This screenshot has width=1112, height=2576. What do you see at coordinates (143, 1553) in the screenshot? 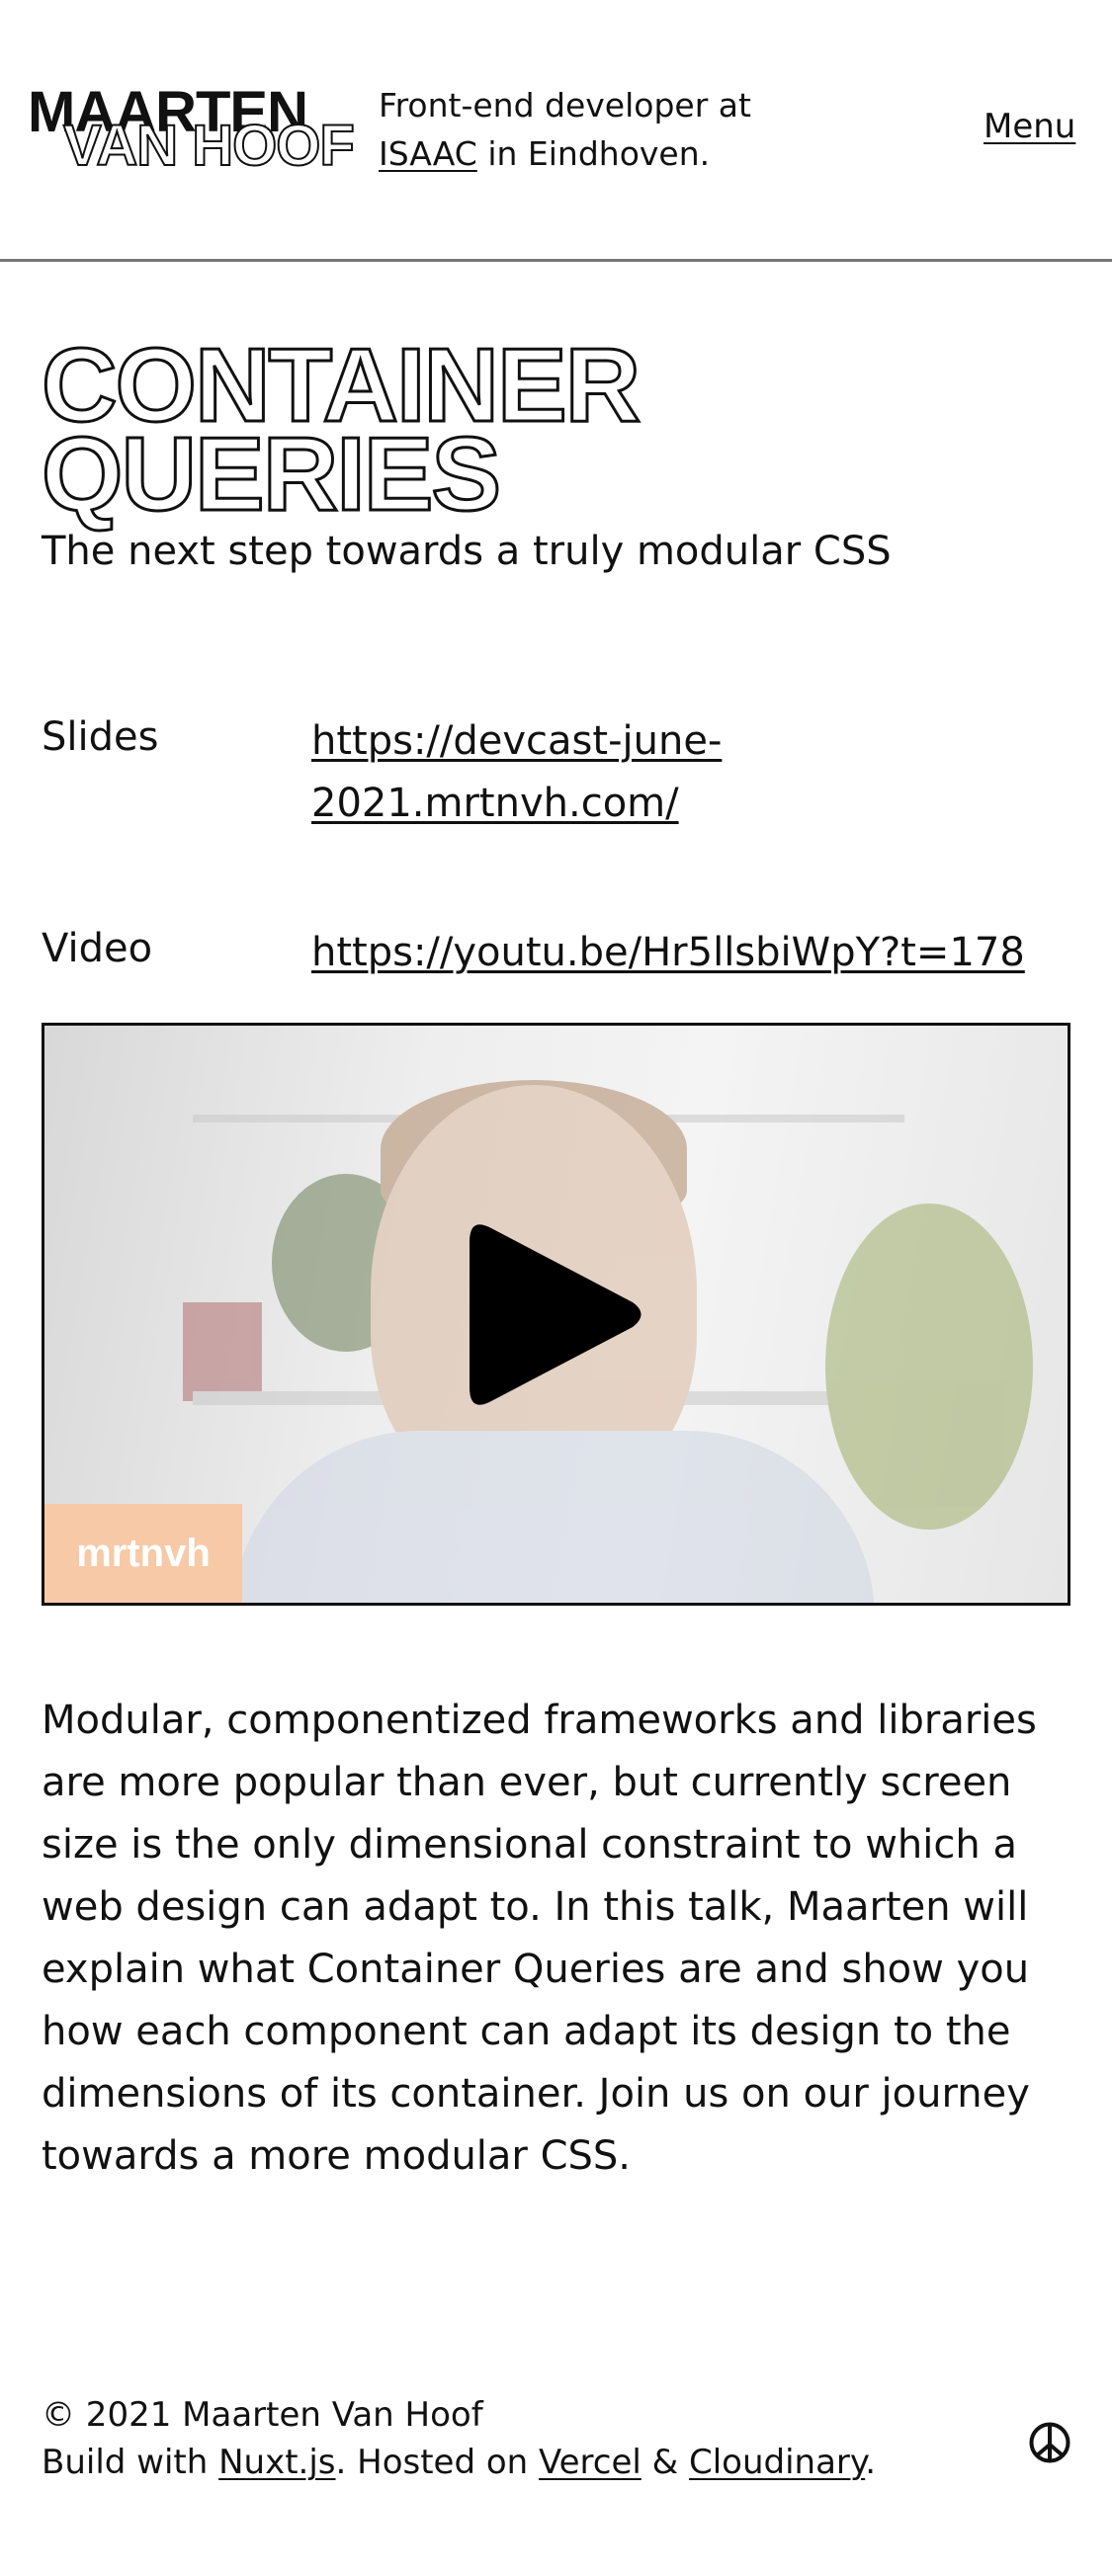
I see `video-watermark: mrtnvh` at bounding box center [143, 1553].